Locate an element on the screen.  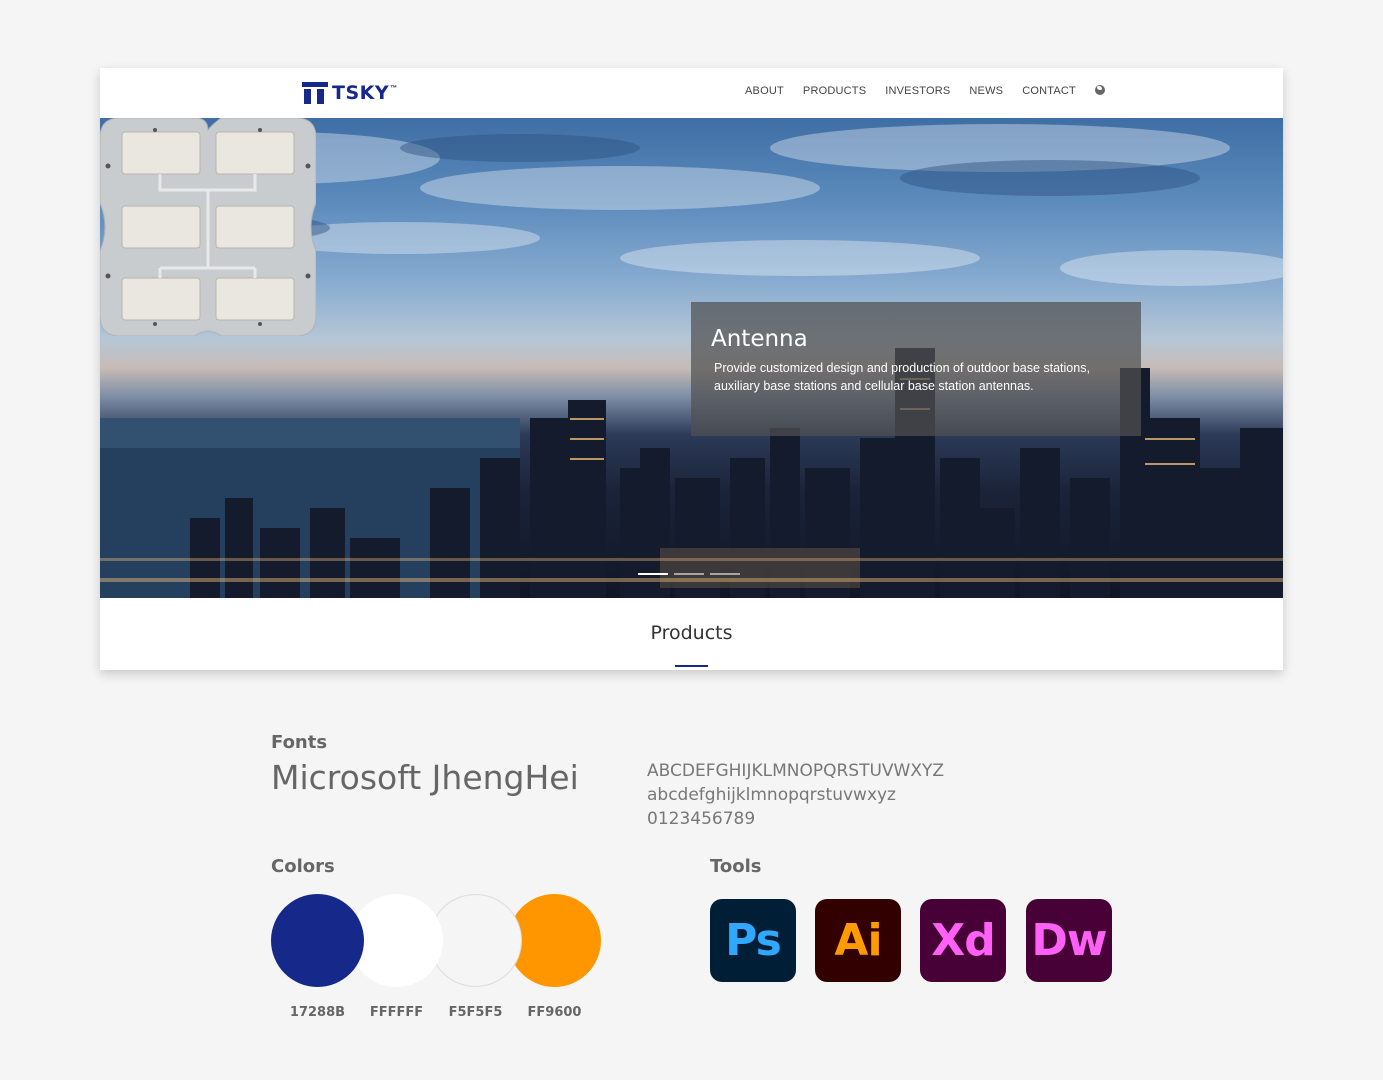
logo-mark-icon is located at coordinates (315, 93).